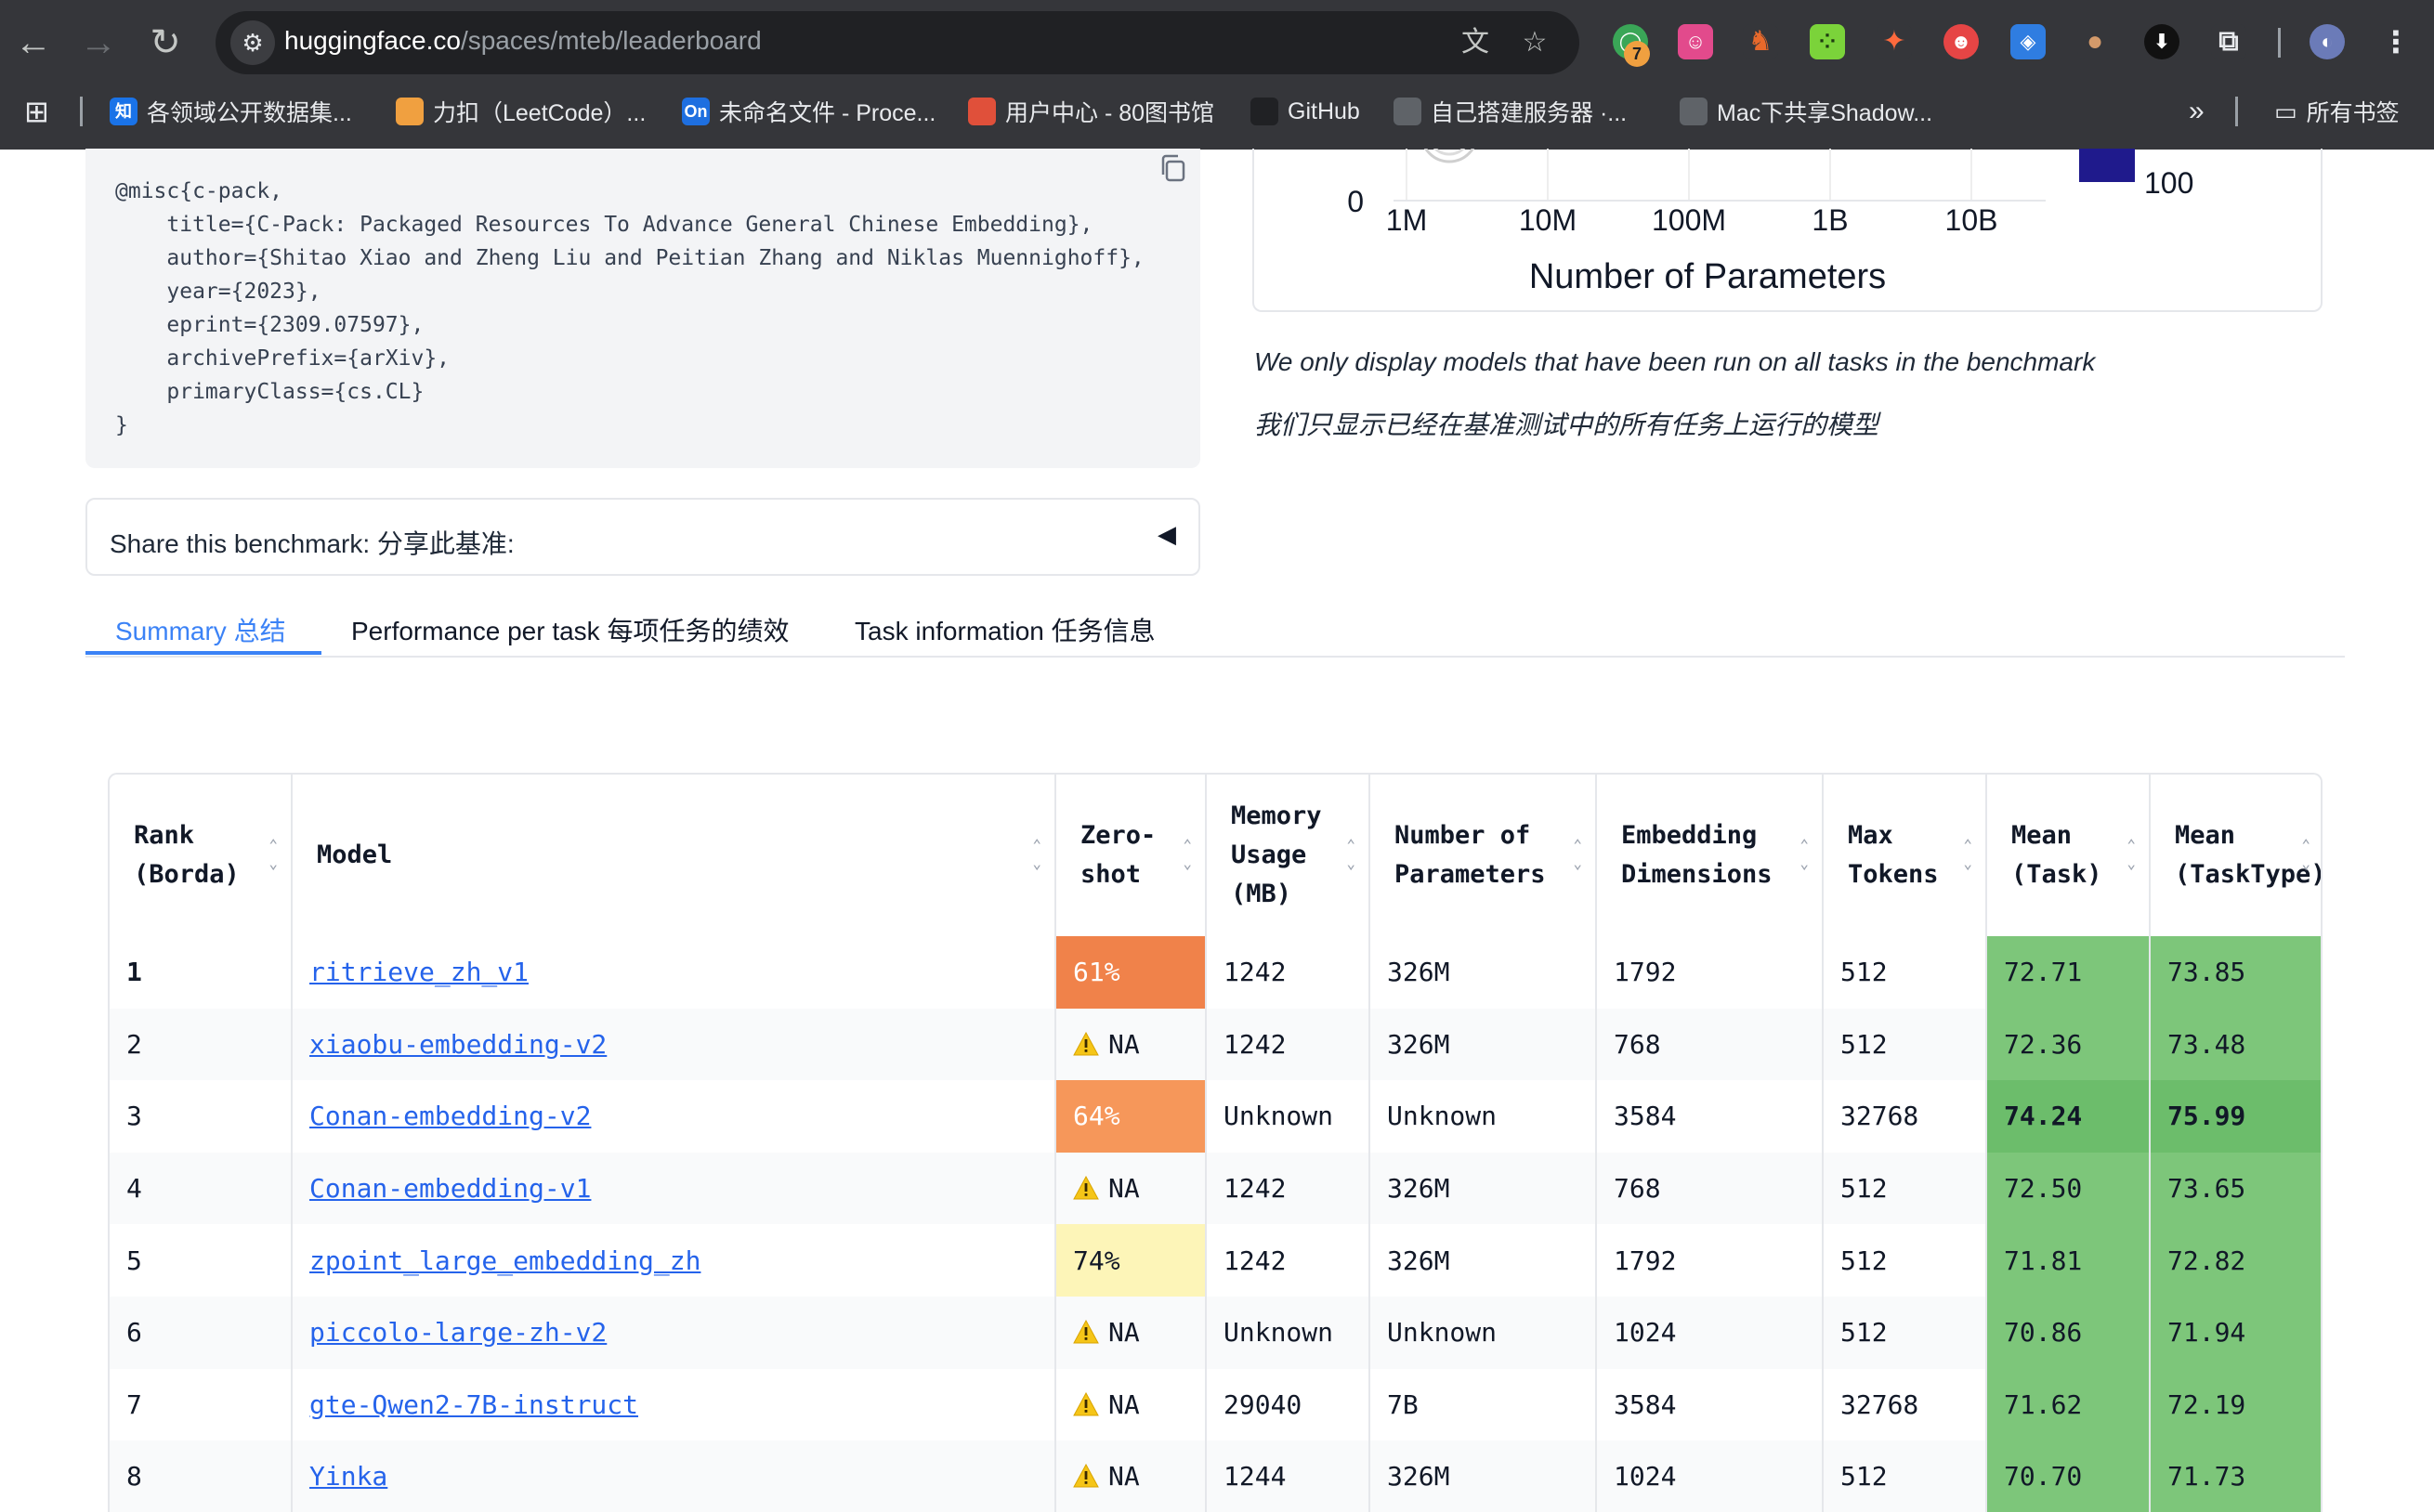 The height and width of the screenshot is (1512, 2434). What do you see at coordinates (200, 629) in the screenshot?
I see `tab-summary: Summary 总结` at bounding box center [200, 629].